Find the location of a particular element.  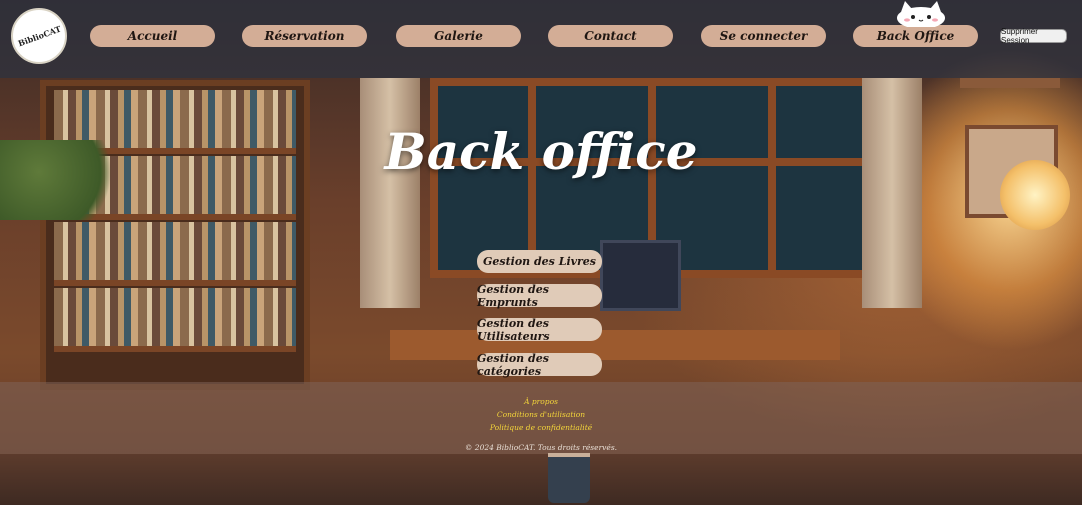

footer-copyright: © 2024 BiblioCAT. Tous droits réservés. is located at coordinates (541, 447).